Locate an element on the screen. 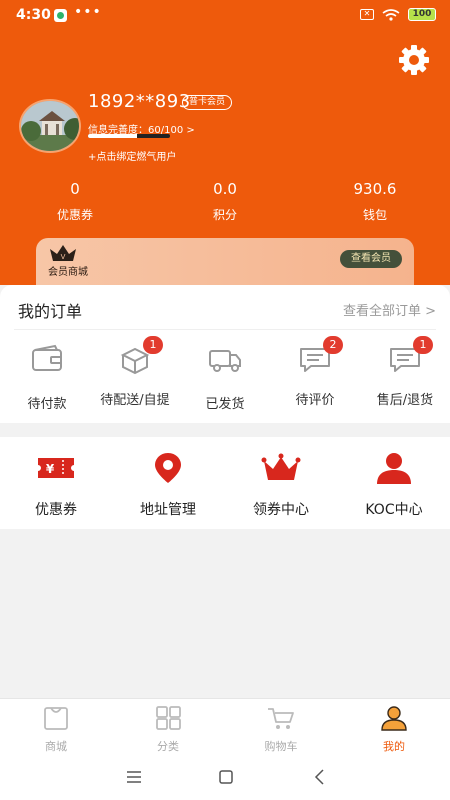 The width and height of the screenshot is (450, 800). order-label: 售后/退货 is located at coordinates (405, 400).